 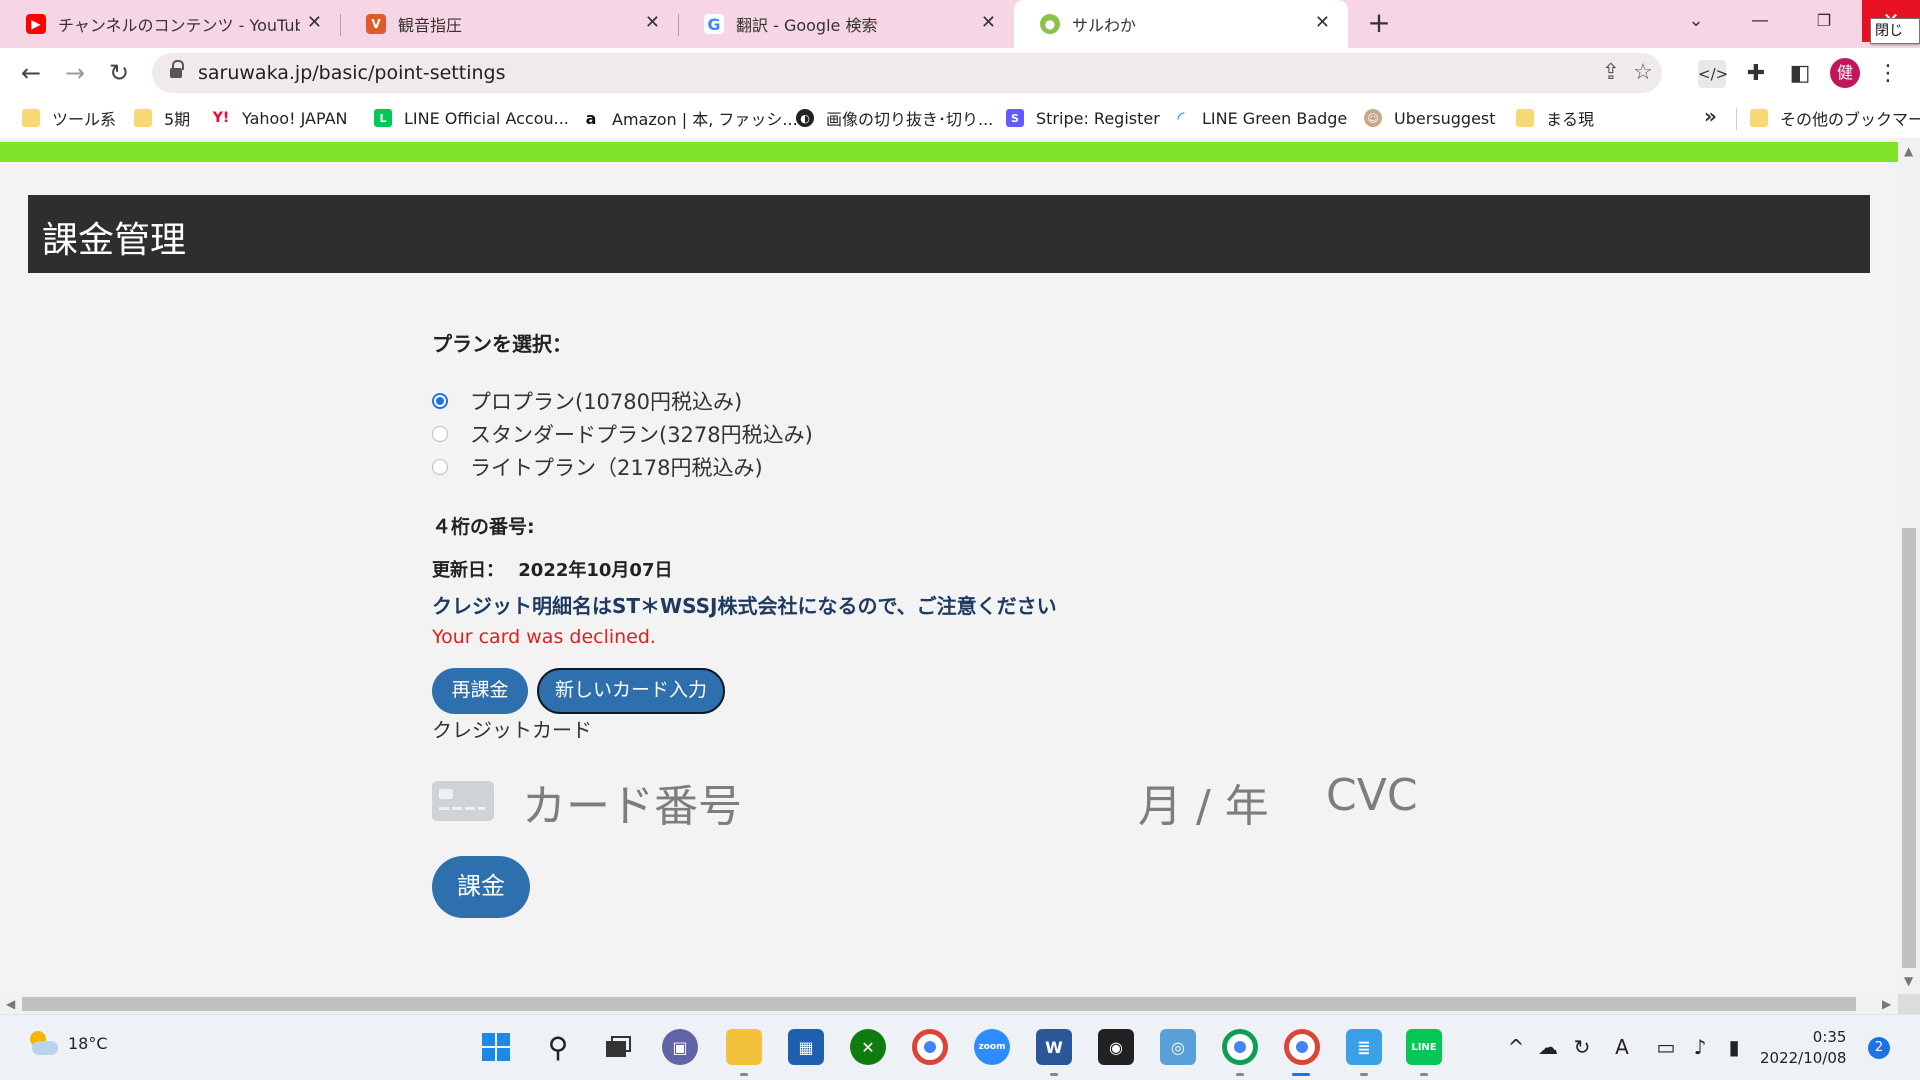 I want to click on volume-icon: ♪, so click(x=1700, y=1047).